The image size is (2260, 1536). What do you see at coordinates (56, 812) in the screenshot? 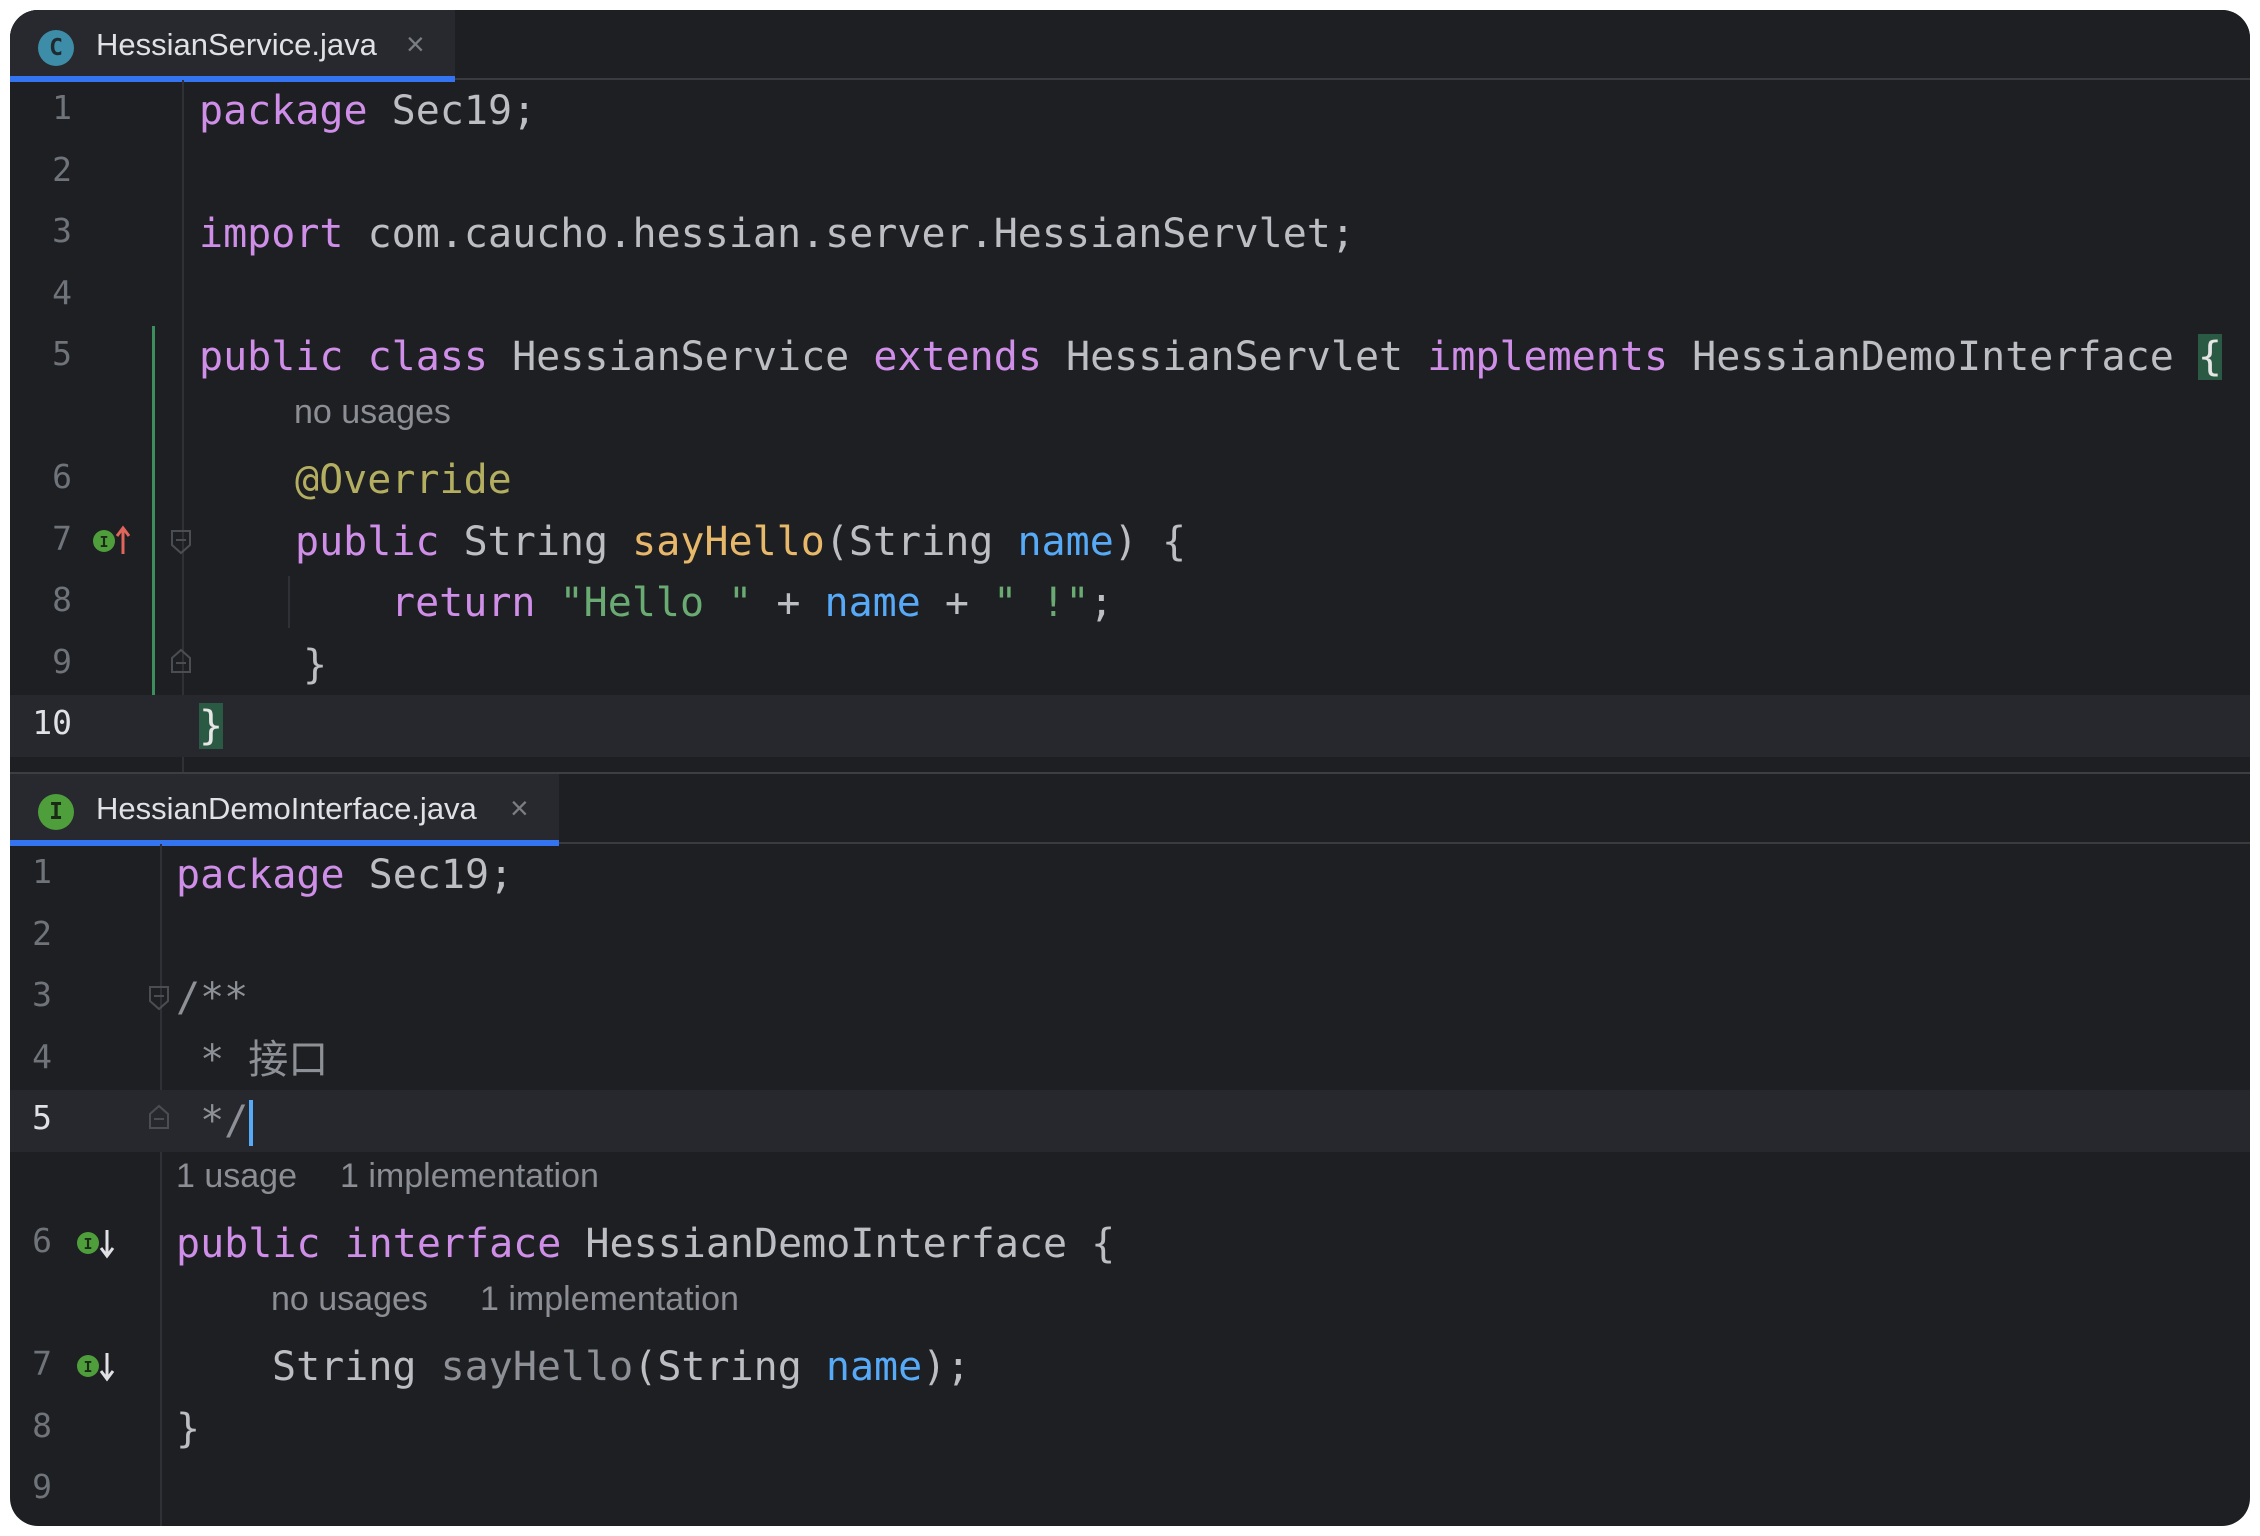
I see `interface-file-icon: I` at bounding box center [56, 812].